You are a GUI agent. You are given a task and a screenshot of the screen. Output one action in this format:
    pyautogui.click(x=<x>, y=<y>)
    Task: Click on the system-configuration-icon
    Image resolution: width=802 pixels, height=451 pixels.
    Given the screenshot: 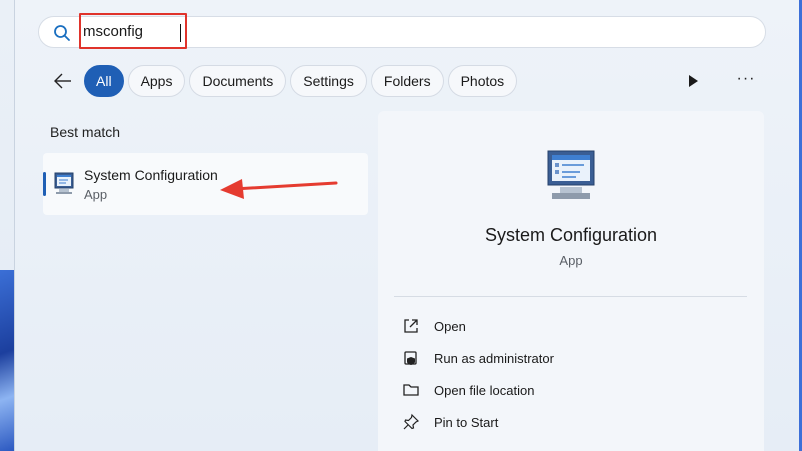 What is the action you would take?
    pyautogui.click(x=64, y=183)
    